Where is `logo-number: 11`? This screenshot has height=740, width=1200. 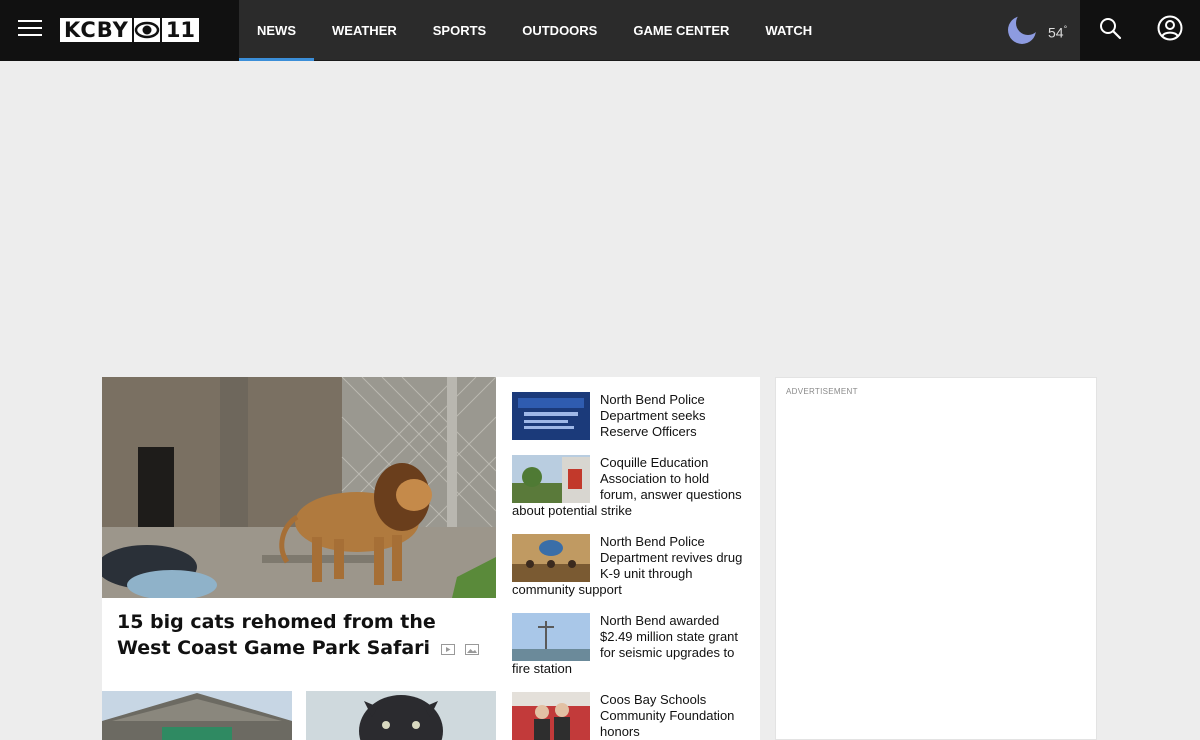 logo-number: 11 is located at coordinates (180, 30).